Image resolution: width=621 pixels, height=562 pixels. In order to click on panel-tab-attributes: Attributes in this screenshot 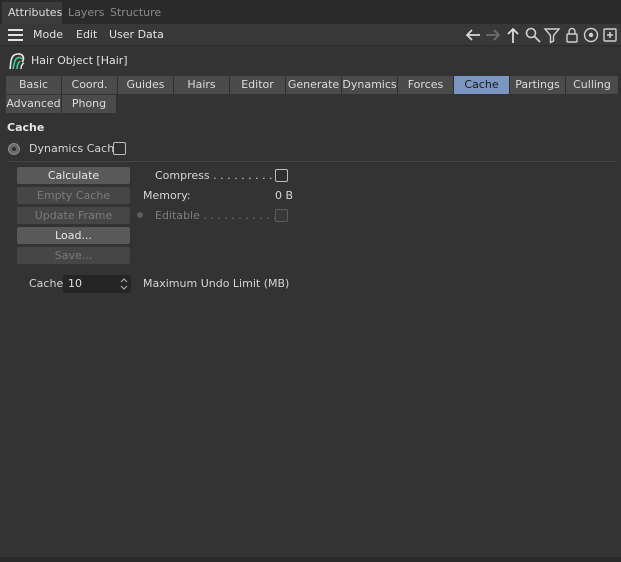, I will do `click(32, 13)`.